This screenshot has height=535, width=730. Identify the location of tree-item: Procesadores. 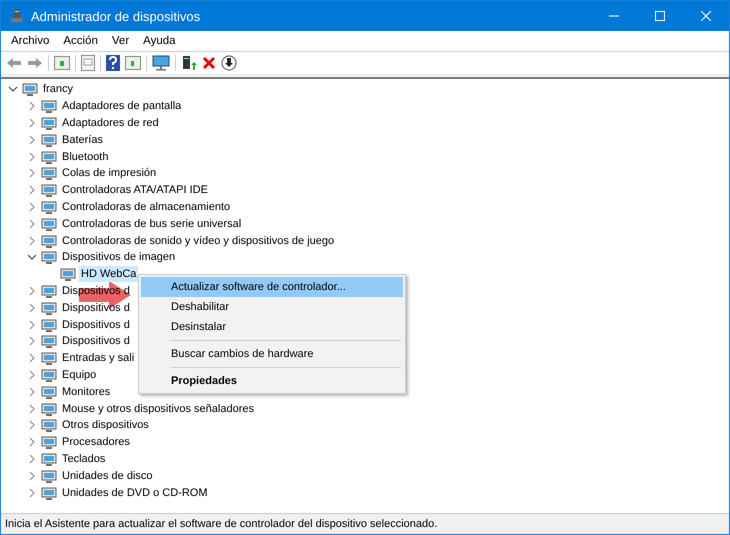
(96, 442).